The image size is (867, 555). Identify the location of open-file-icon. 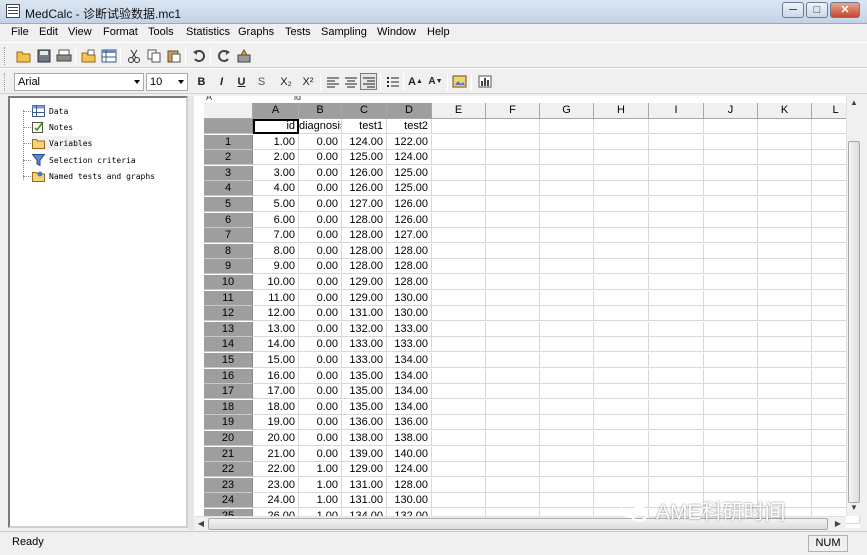
(88, 55).